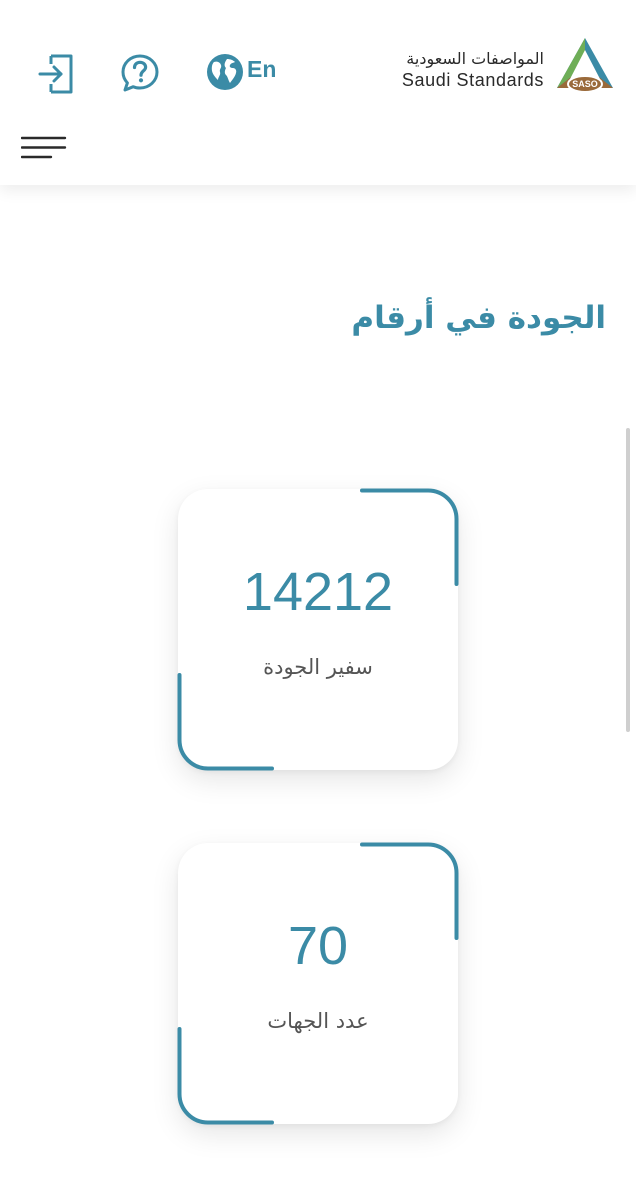 This screenshot has width=636, height=1200. I want to click on scrollbar, so click(628, 580).